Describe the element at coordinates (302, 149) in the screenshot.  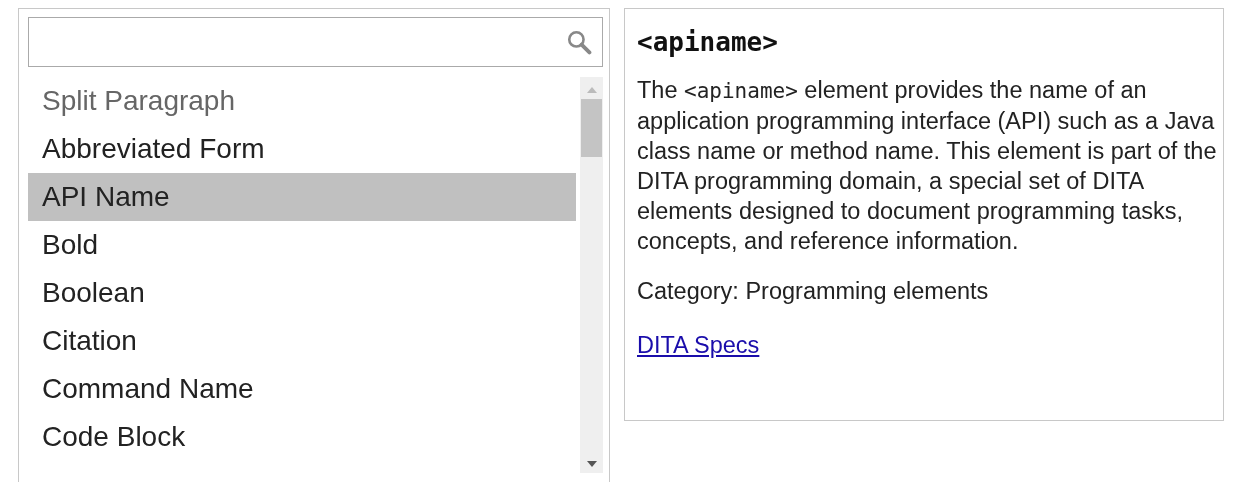
I see `list-item: Abbreviated Form` at that location.